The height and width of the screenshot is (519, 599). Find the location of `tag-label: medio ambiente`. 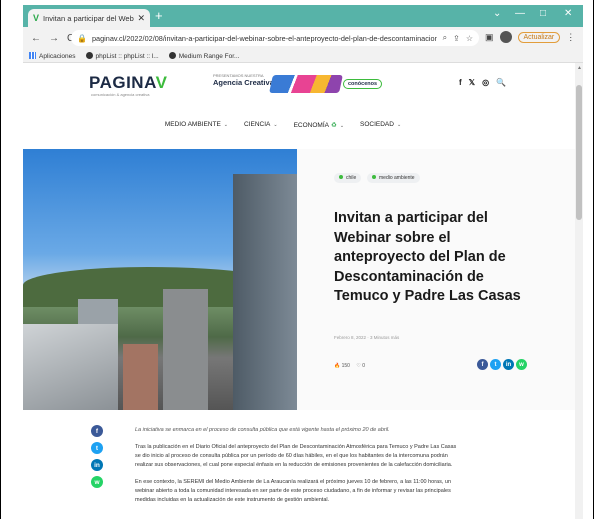

tag-label: medio ambiente is located at coordinates (397, 178).